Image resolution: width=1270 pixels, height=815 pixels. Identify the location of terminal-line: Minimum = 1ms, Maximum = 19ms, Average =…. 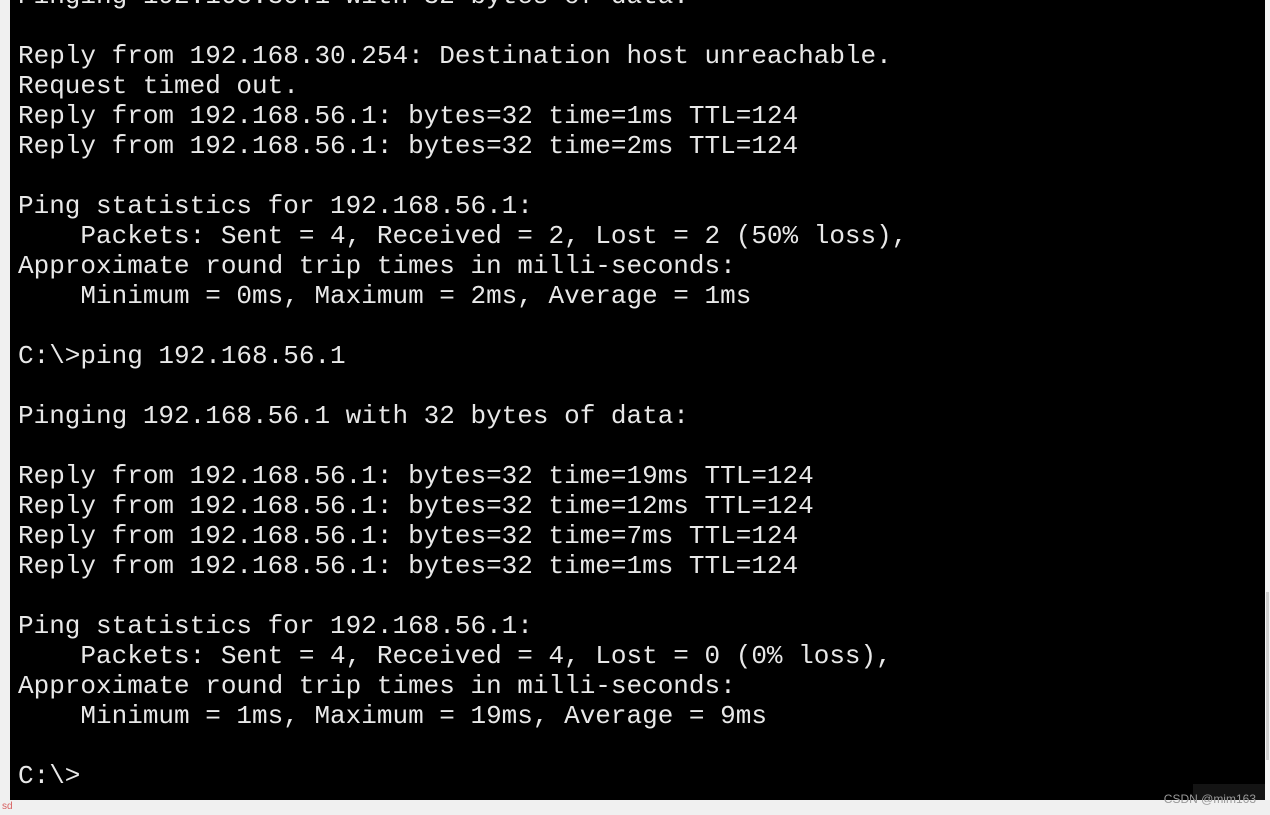
(392, 716).